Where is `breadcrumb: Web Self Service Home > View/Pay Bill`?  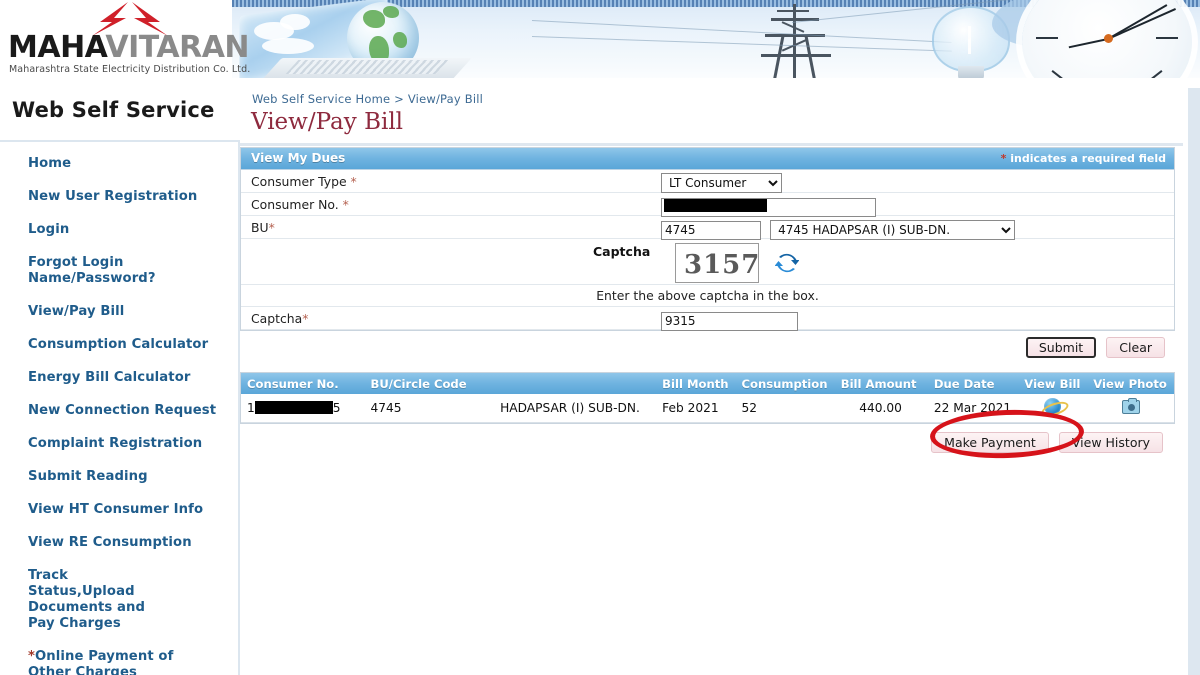
breadcrumb: Web Self Service Home > View/Pay Bill is located at coordinates (367, 99).